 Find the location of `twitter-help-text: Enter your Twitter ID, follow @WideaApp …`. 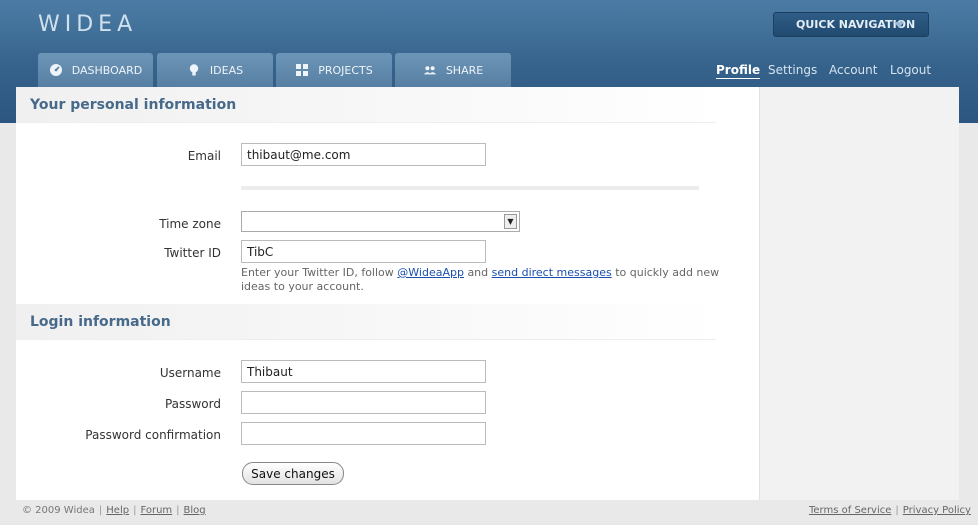

twitter-help-text: Enter your Twitter ID, follow @WideaApp … is located at coordinates (481, 280).